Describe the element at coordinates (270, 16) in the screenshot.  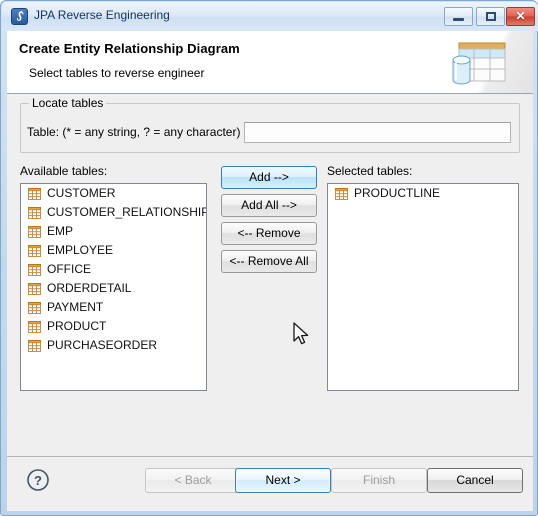
I see `title-bar: JPA Reverse Engineering ✕` at that location.